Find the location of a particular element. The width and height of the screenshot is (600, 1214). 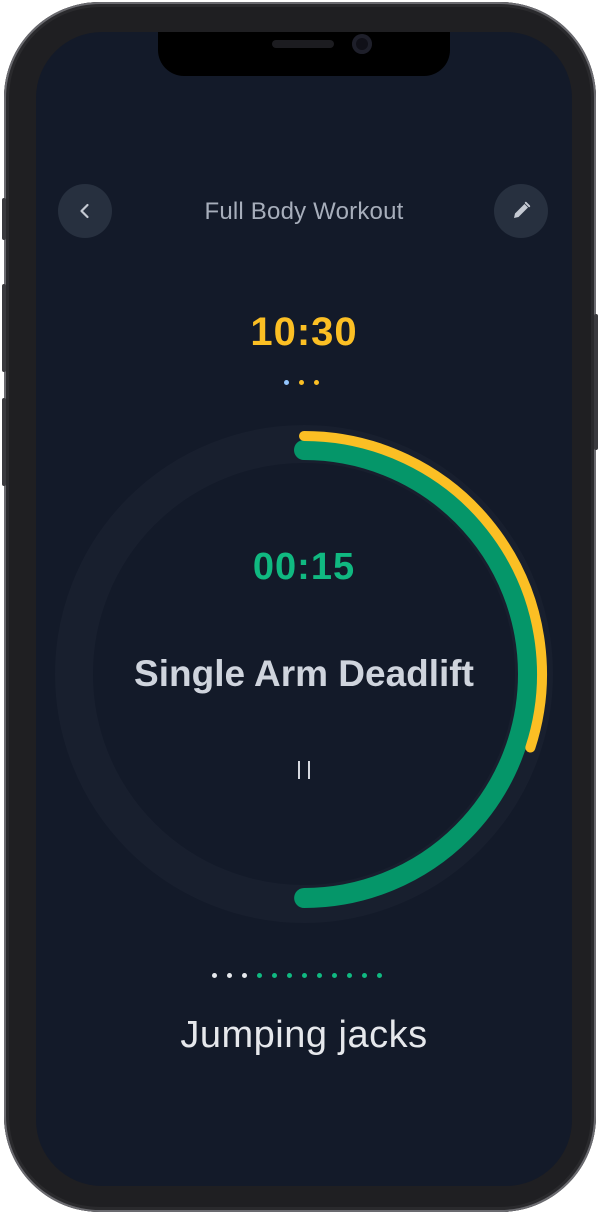

exercise-progress-dots is located at coordinates (297, 975).